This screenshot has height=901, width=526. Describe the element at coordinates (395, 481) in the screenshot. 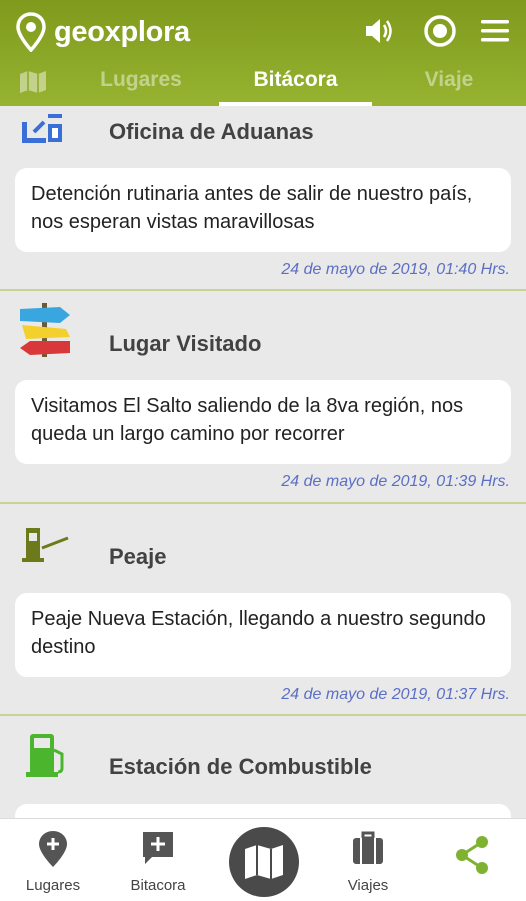

I see `entry-timestamp: 24 de mayo de 2019, 01:39 Hrs.` at that location.